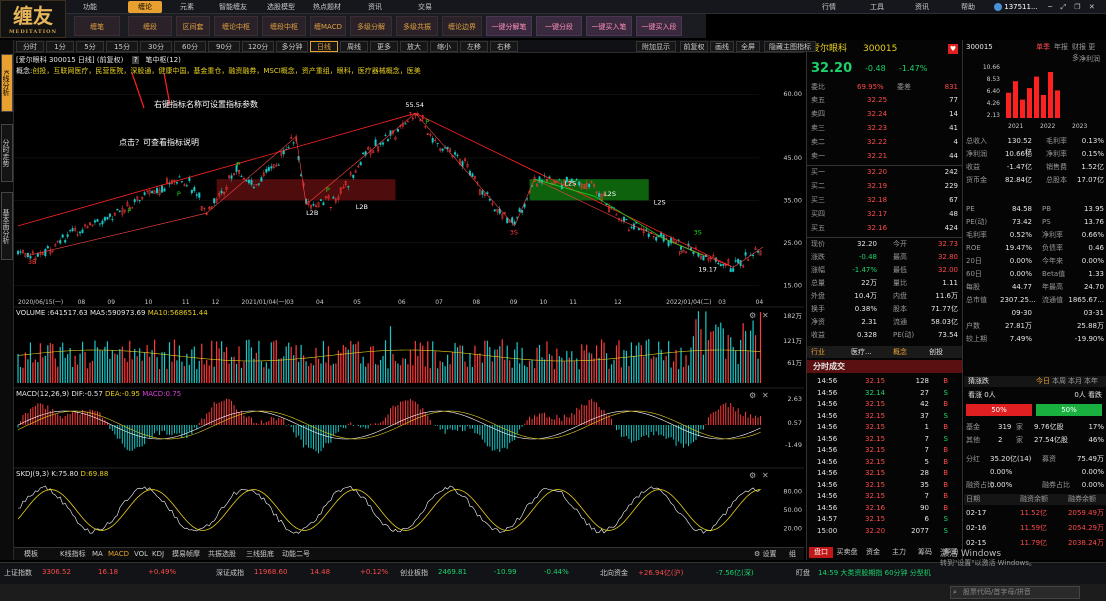  I want to click on menu-chanlun: 缠论, so click(145, 7).